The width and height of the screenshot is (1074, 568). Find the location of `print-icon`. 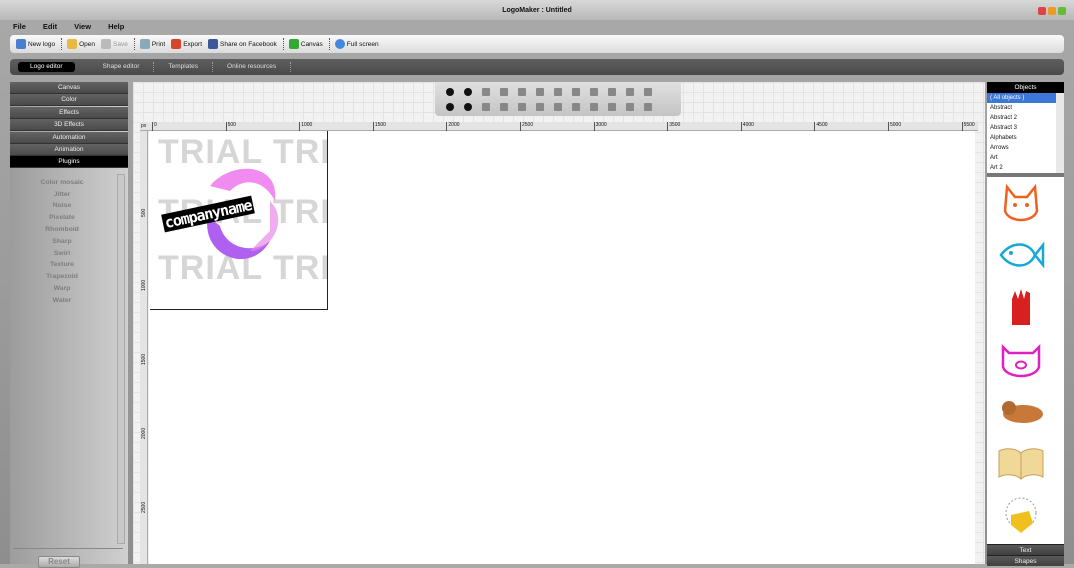

print-icon is located at coordinates (144, 44).